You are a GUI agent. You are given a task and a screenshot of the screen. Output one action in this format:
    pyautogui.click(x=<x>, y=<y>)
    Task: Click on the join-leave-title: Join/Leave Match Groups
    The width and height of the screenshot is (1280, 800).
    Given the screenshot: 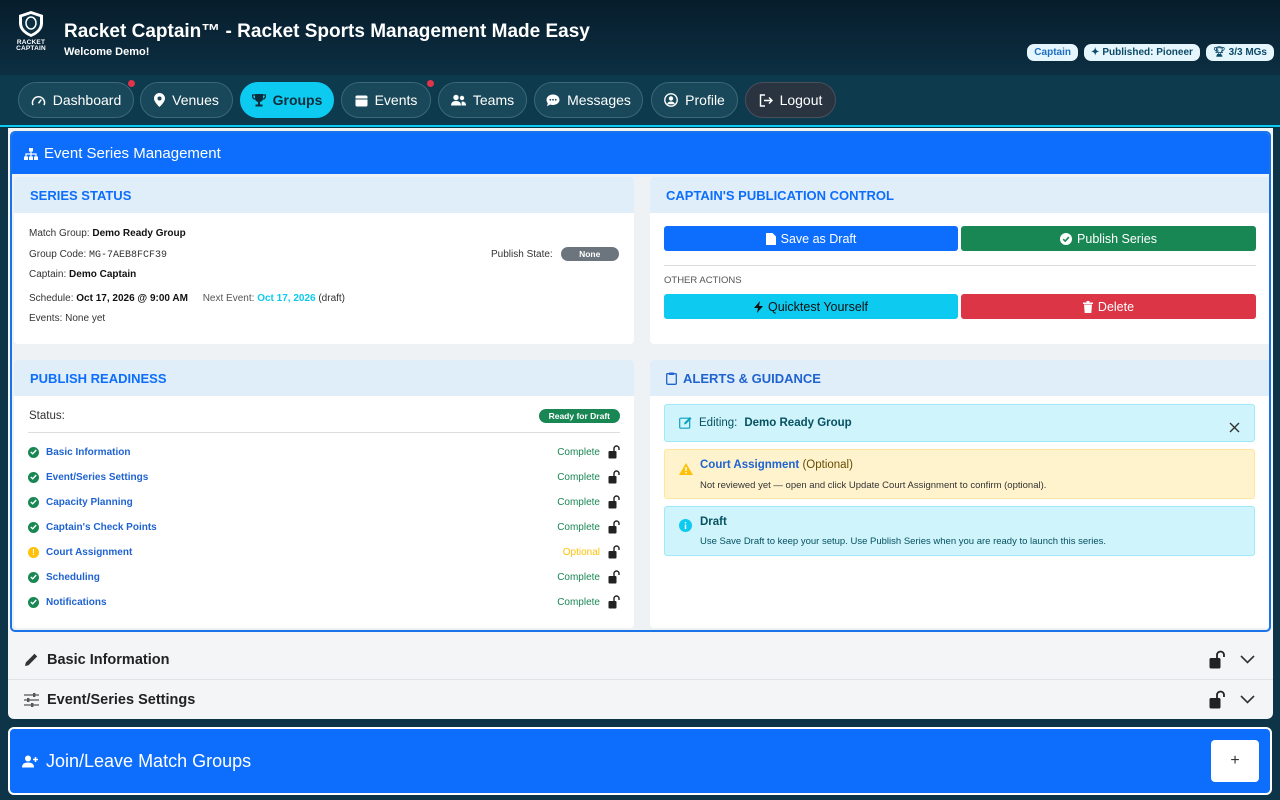 What is the action you would take?
    pyautogui.click(x=149, y=760)
    